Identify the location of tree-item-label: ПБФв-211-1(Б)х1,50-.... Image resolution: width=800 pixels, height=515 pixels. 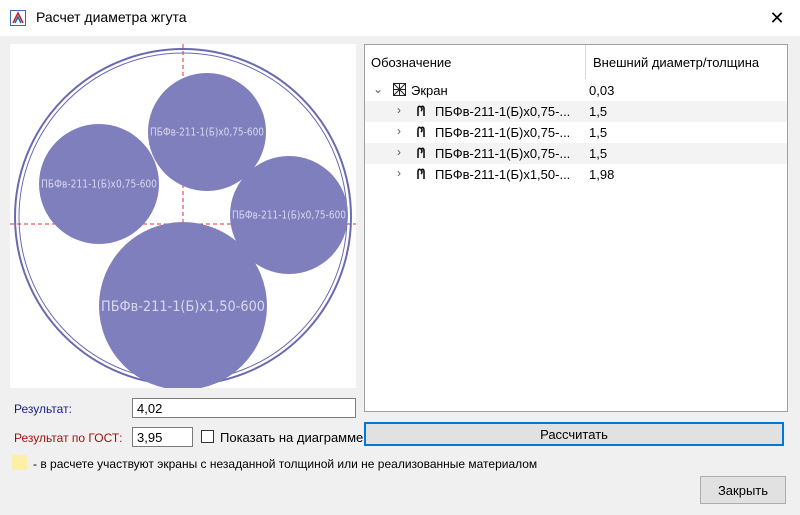
(503, 174).